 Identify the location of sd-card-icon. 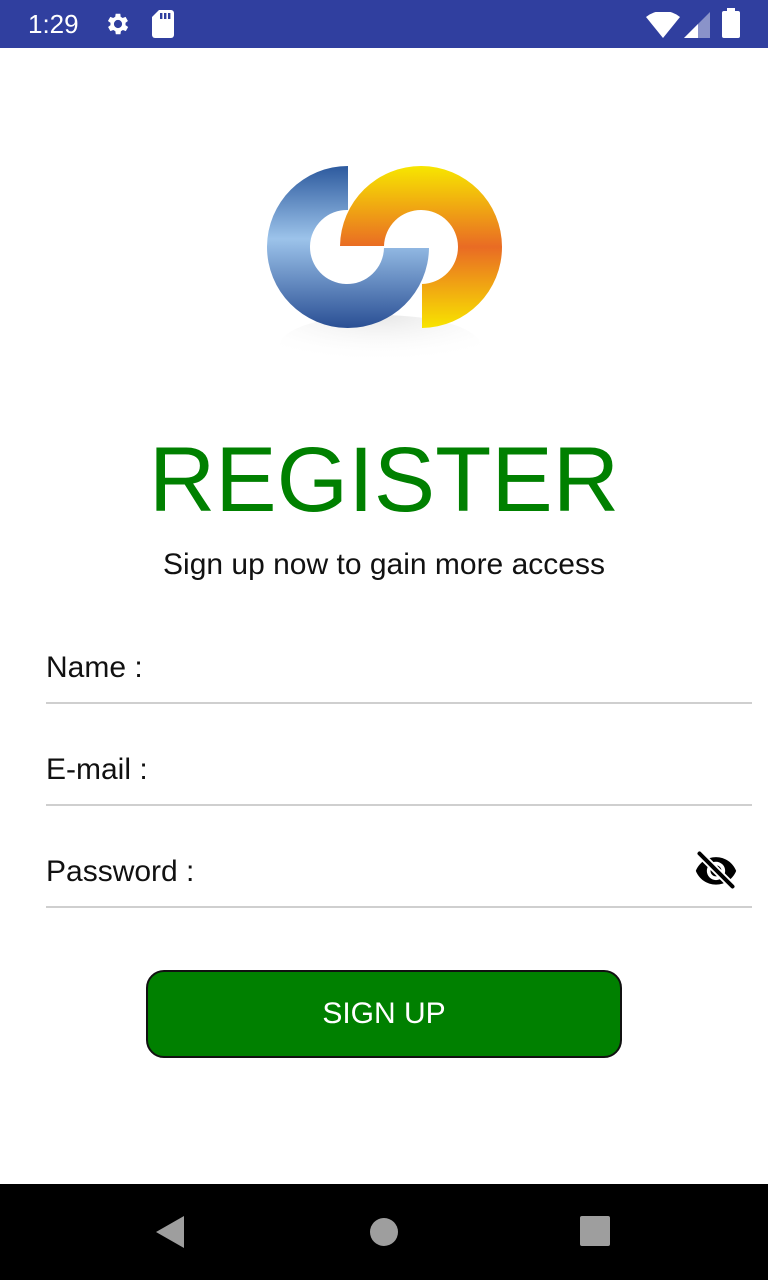
(163, 24).